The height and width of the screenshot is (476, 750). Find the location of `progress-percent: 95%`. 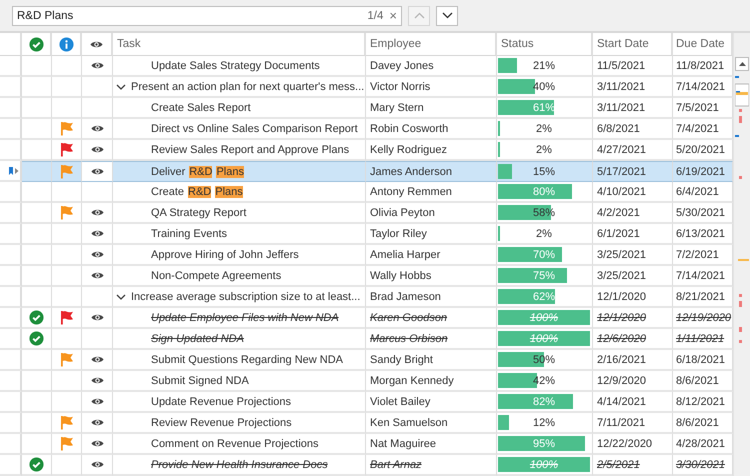

progress-percent: 95% is located at coordinates (544, 444).